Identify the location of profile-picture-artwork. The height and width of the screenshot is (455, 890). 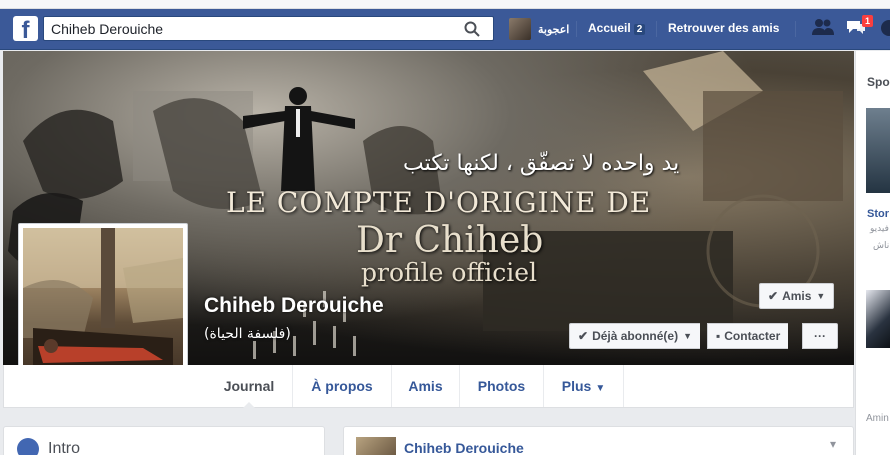
(103, 303).